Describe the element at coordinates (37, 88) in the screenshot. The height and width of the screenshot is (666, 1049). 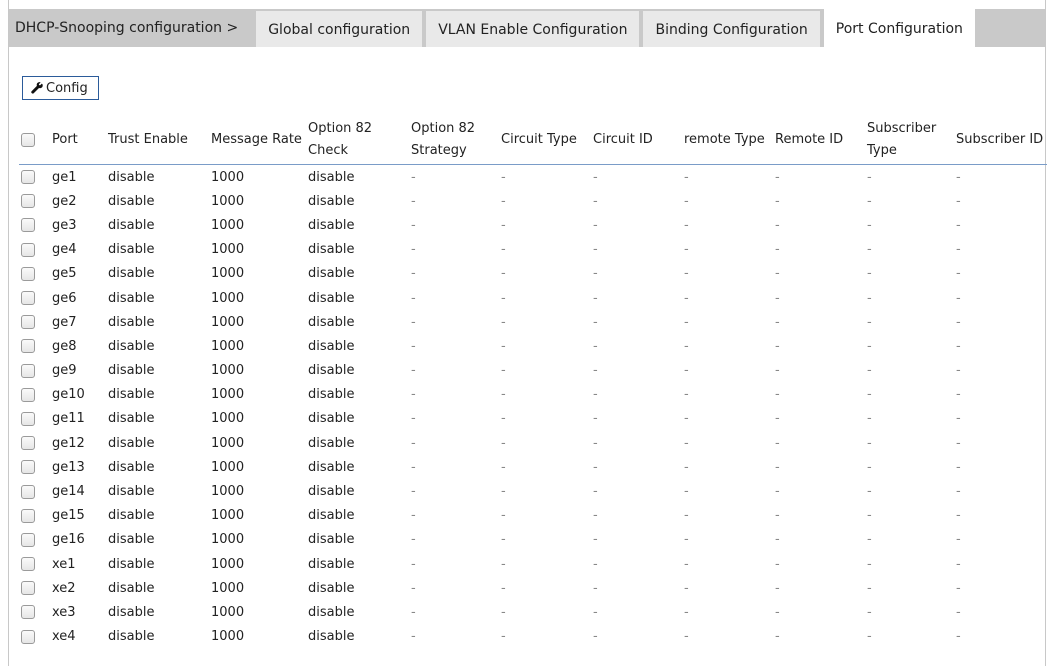
I see `wrench-icon` at that location.